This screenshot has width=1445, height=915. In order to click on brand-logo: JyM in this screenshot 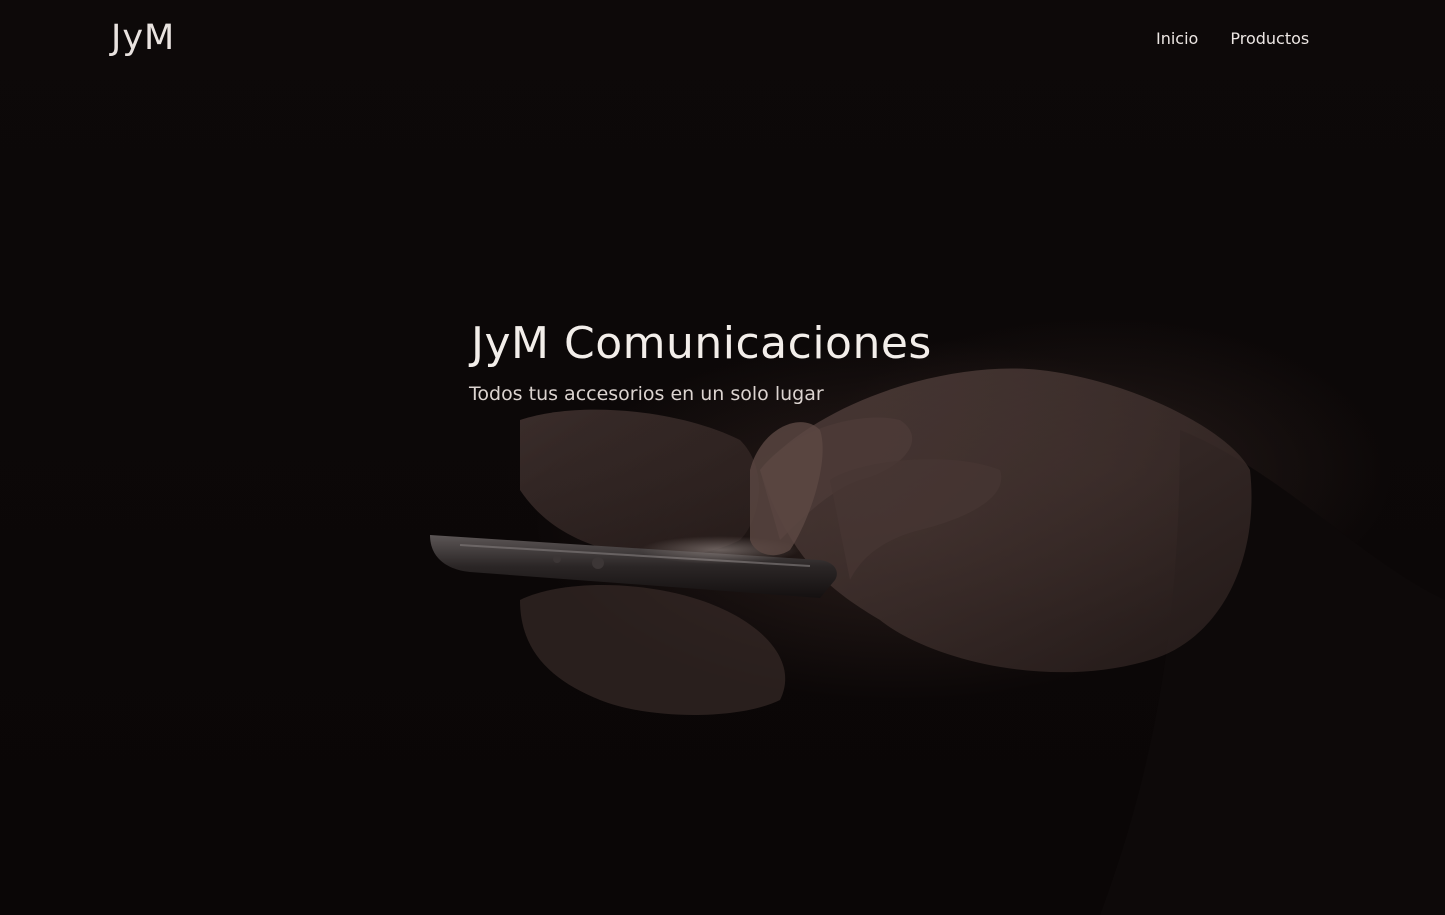, I will do `click(143, 38)`.